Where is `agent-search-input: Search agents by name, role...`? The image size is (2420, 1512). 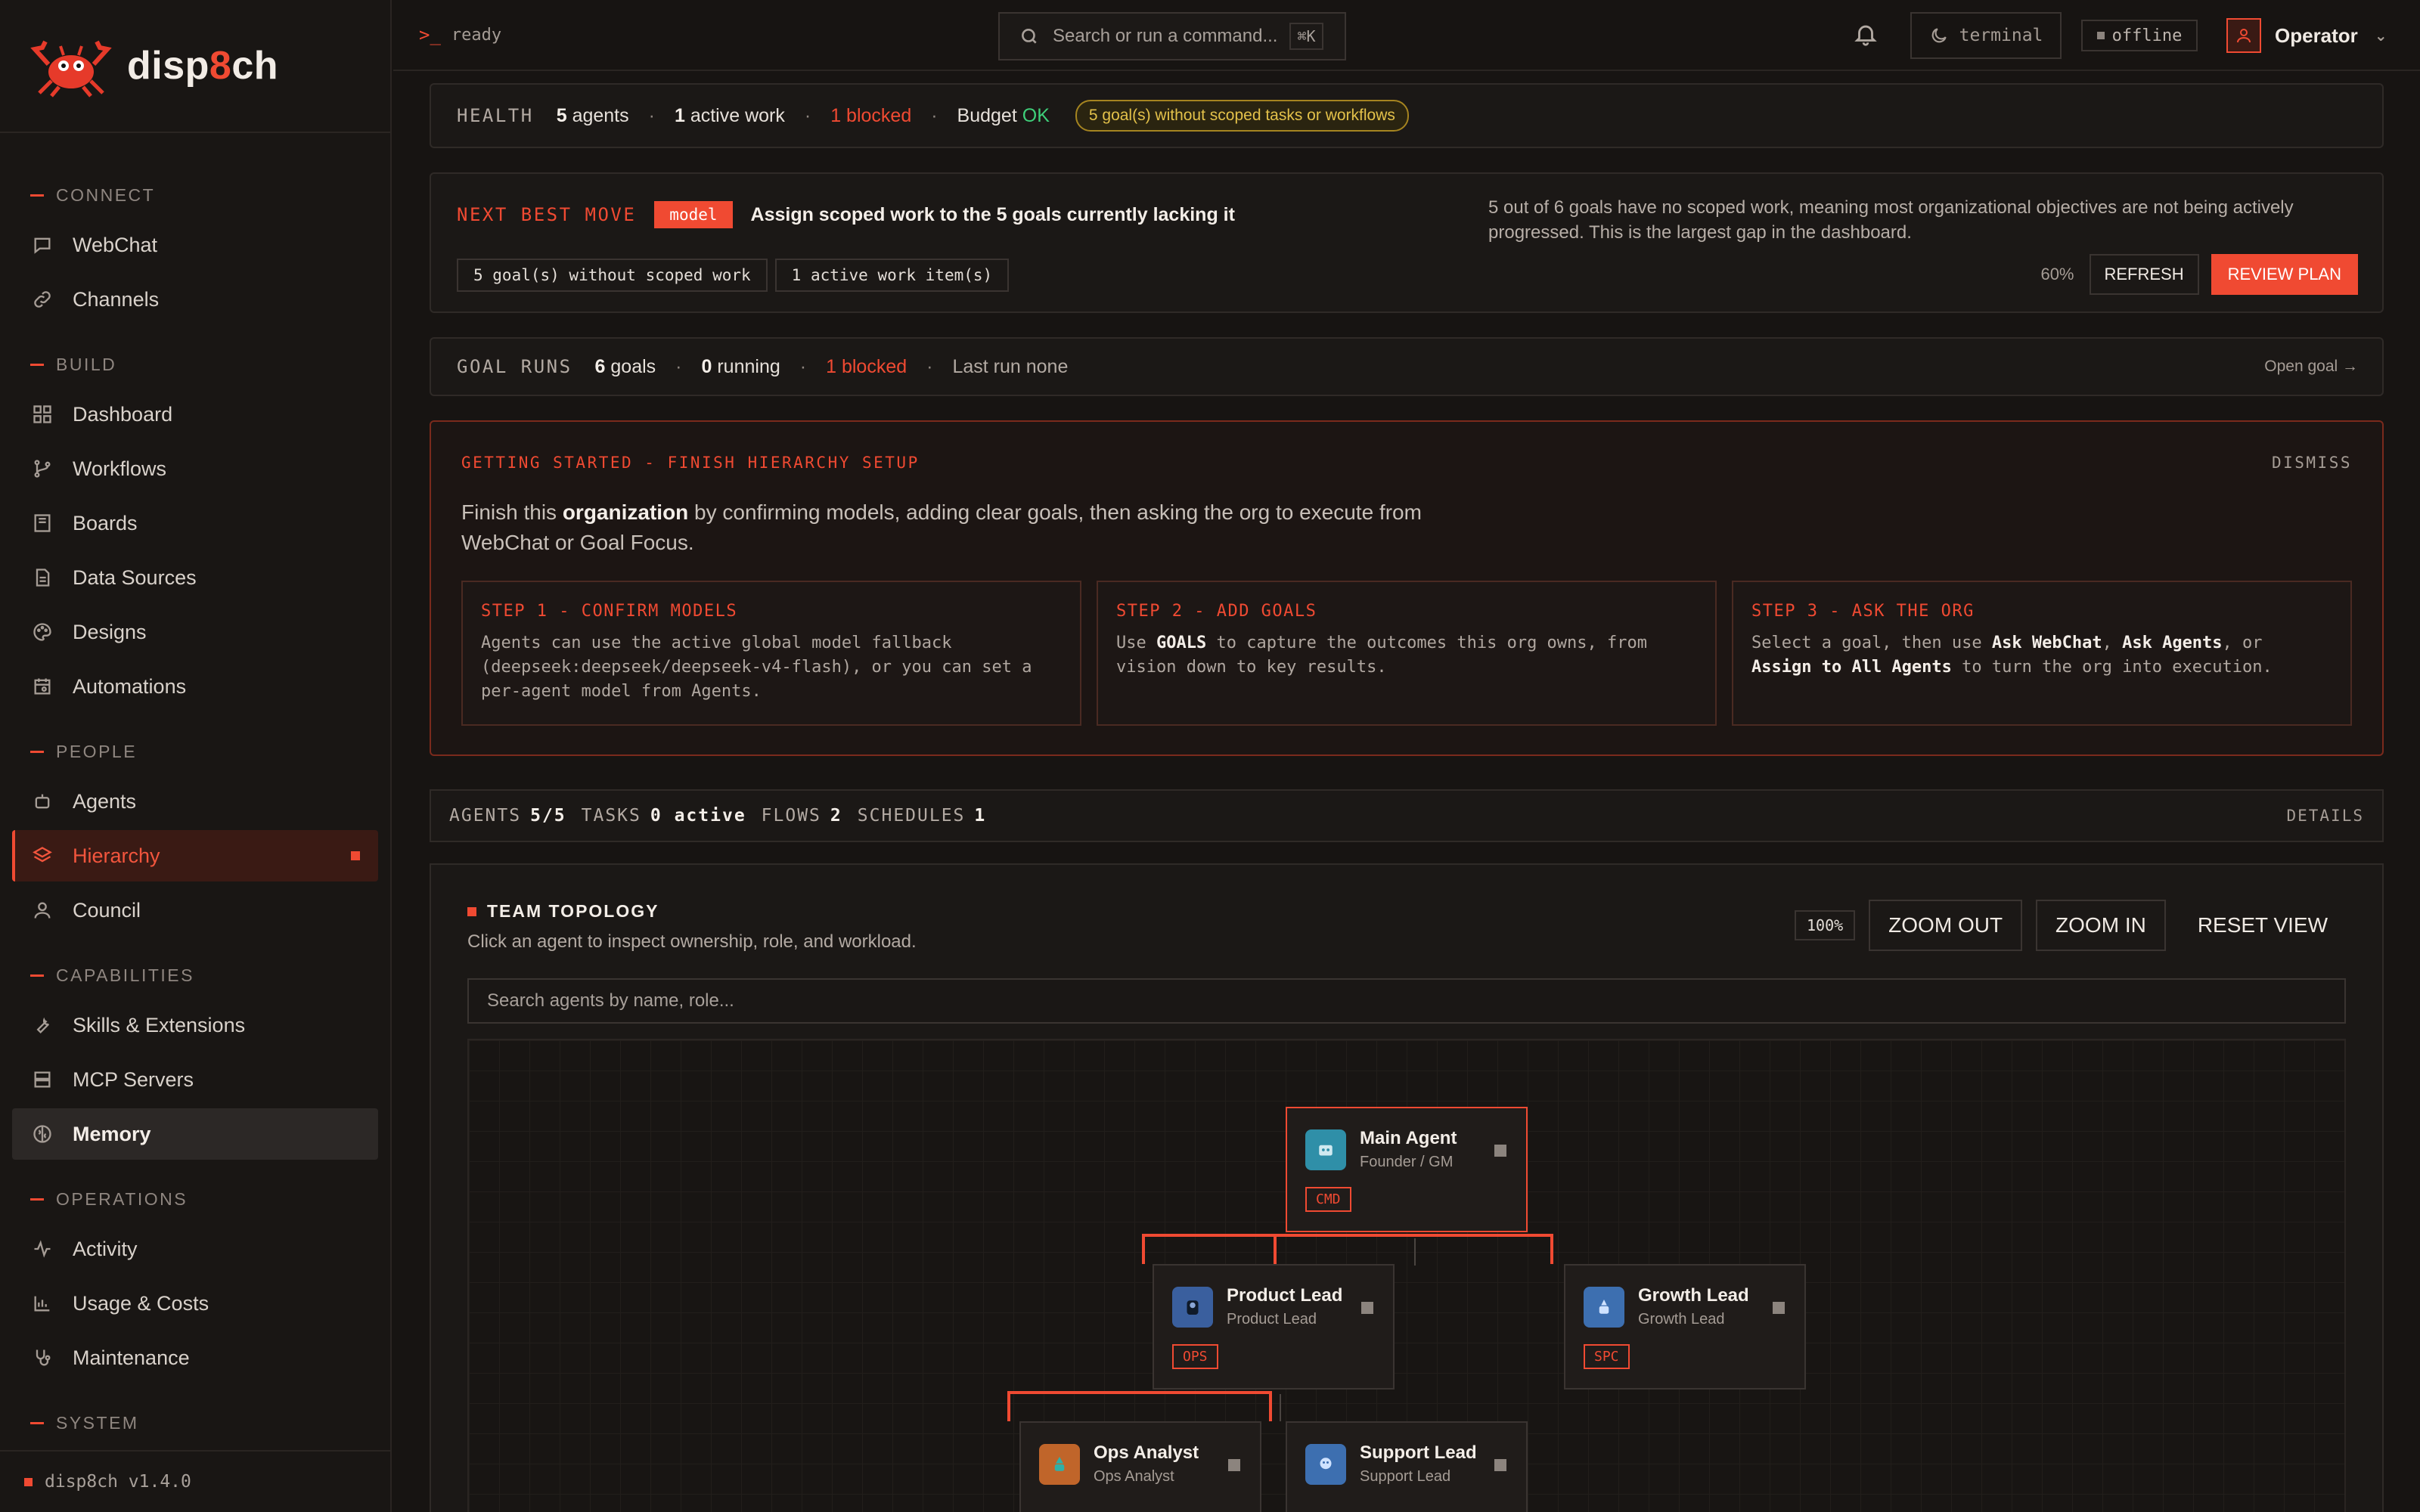
agent-search-input: Search agents by name, role... is located at coordinates (1406, 1001).